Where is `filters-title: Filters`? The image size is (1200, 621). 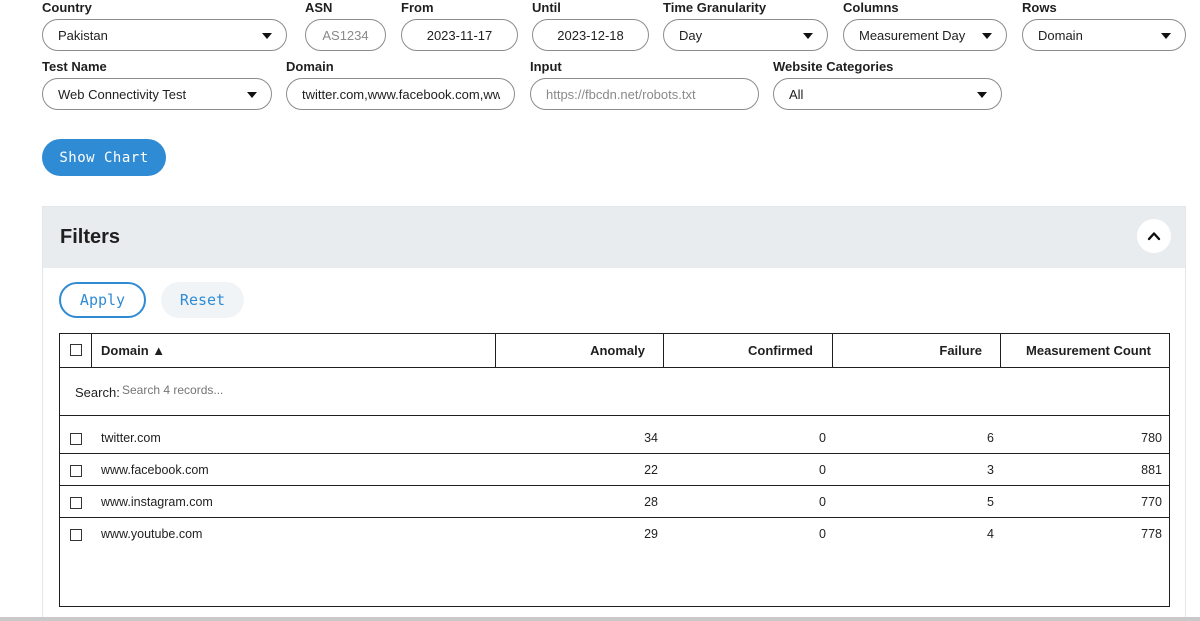 filters-title: Filters is located at coordinates (90, 237).